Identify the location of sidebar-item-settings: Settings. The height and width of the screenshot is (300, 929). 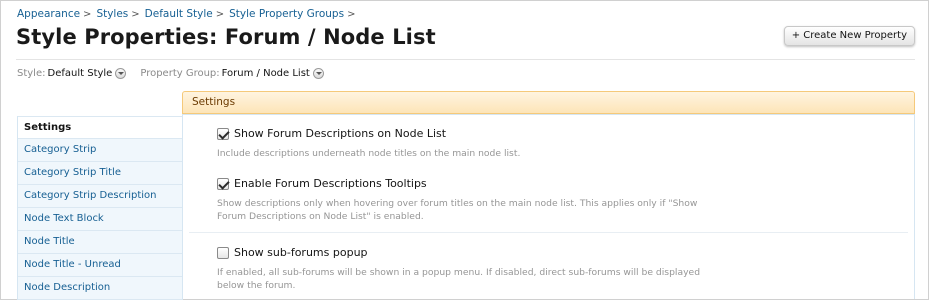
(100, 127).